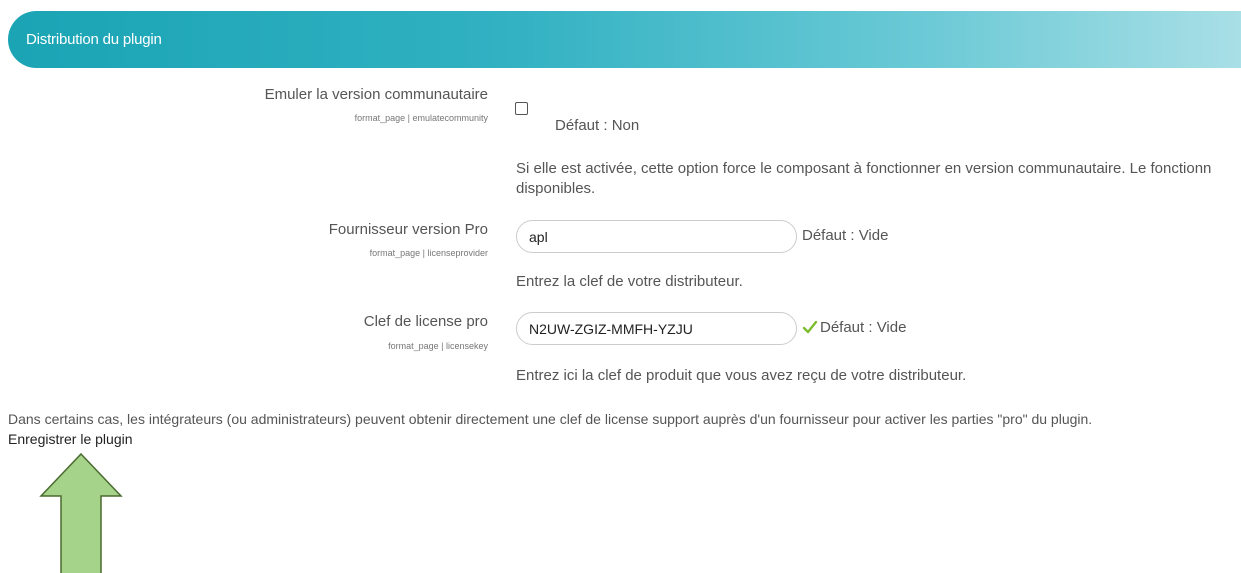 The height and width of the screenshot is (573, 1241). Describe the element at coordinates (863, 327) in the screenshot. I see `license-key-default: Défaut : Vide` at that location.